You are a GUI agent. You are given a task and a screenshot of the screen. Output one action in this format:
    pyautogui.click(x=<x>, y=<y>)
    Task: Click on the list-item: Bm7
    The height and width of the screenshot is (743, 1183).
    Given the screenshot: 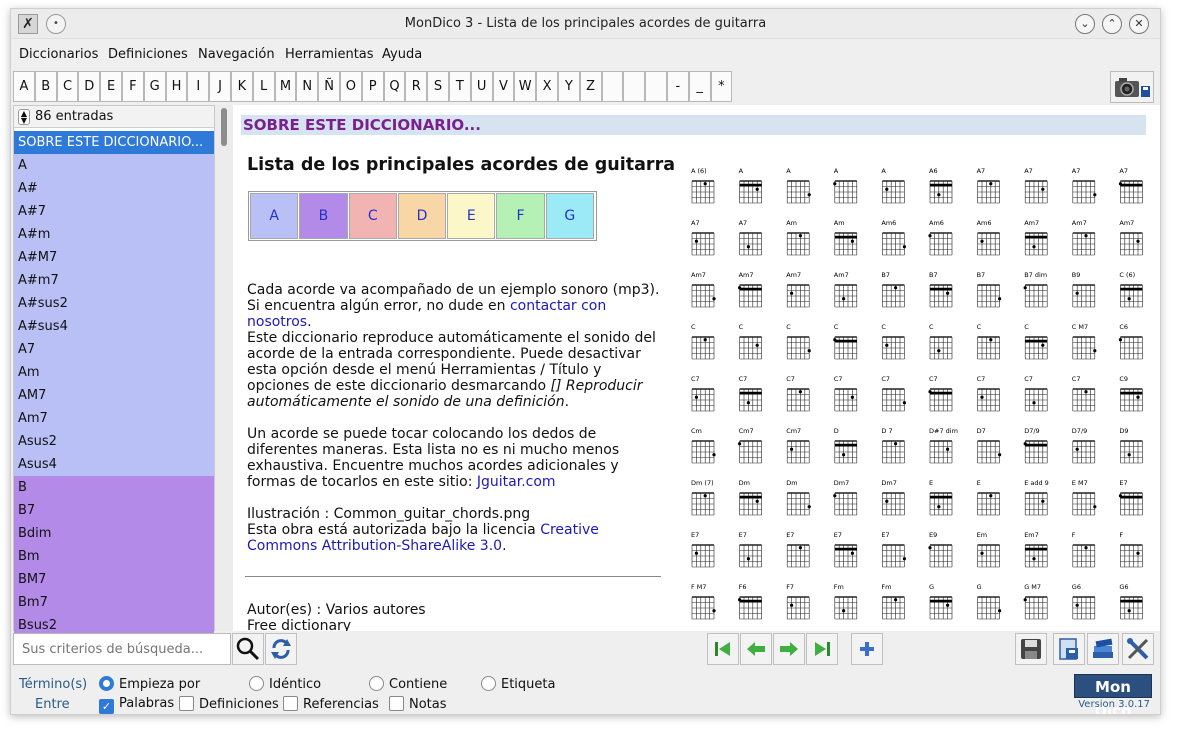 What is the action you would take?
    pyautogui.click(x=114, y=602)
    